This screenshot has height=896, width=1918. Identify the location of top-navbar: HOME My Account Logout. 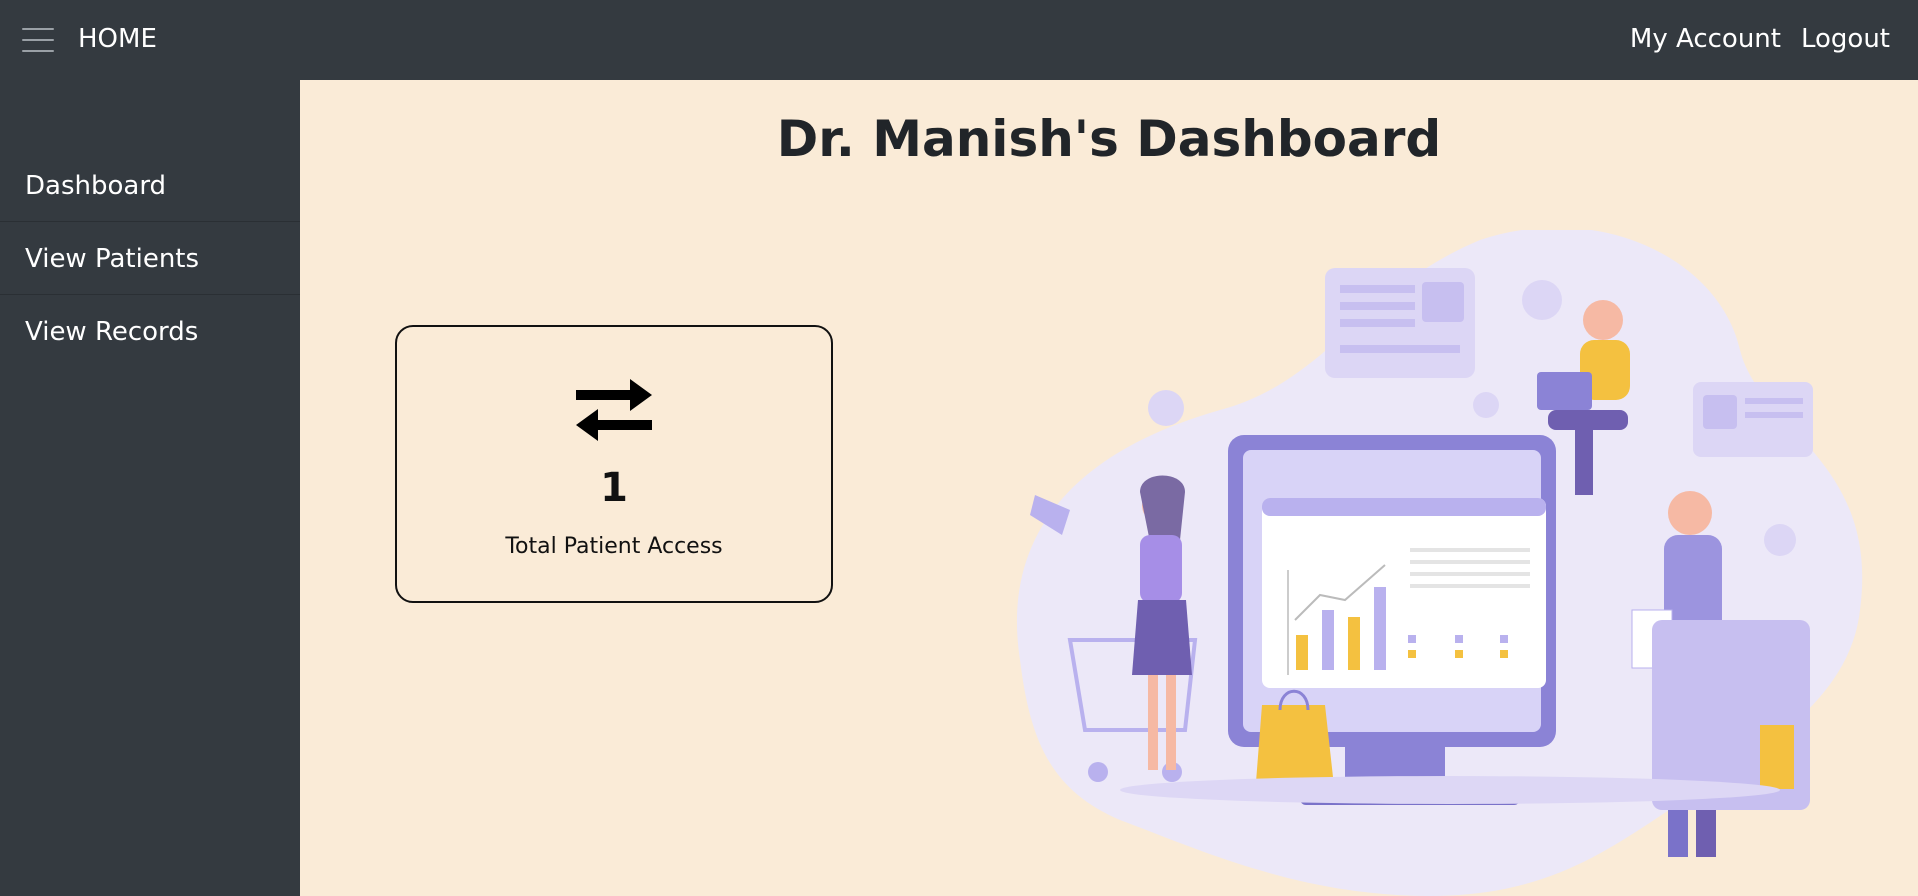
(959, 40).